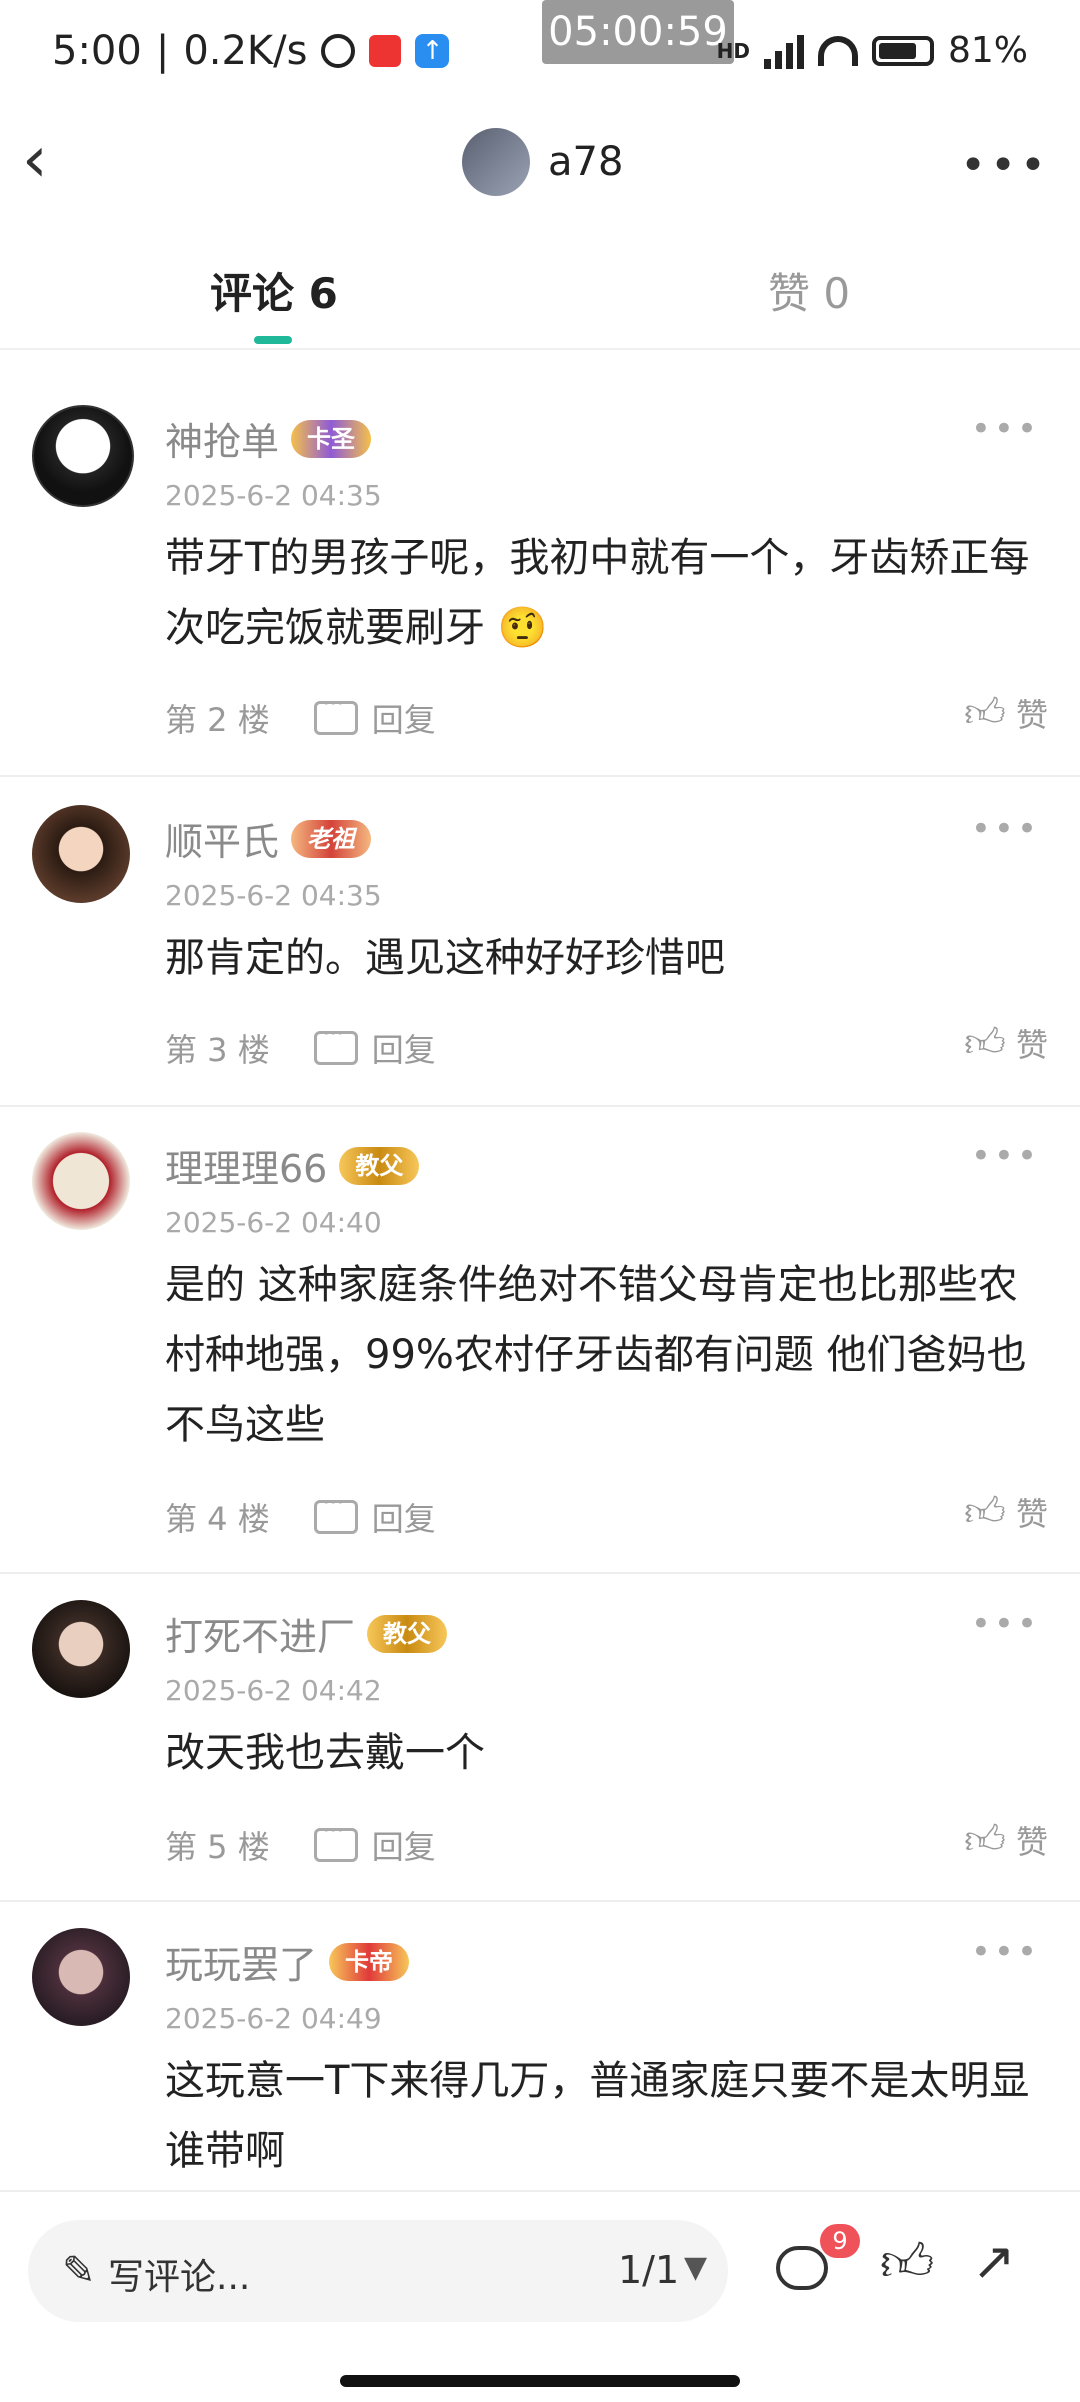 The image size is (1080, 2402). What do you see at coordinates (378, 2271) in the screenshot?
I see `comment-input: ✎ 写评论... 1/1 ▼` at bounding box center [378, 2271].